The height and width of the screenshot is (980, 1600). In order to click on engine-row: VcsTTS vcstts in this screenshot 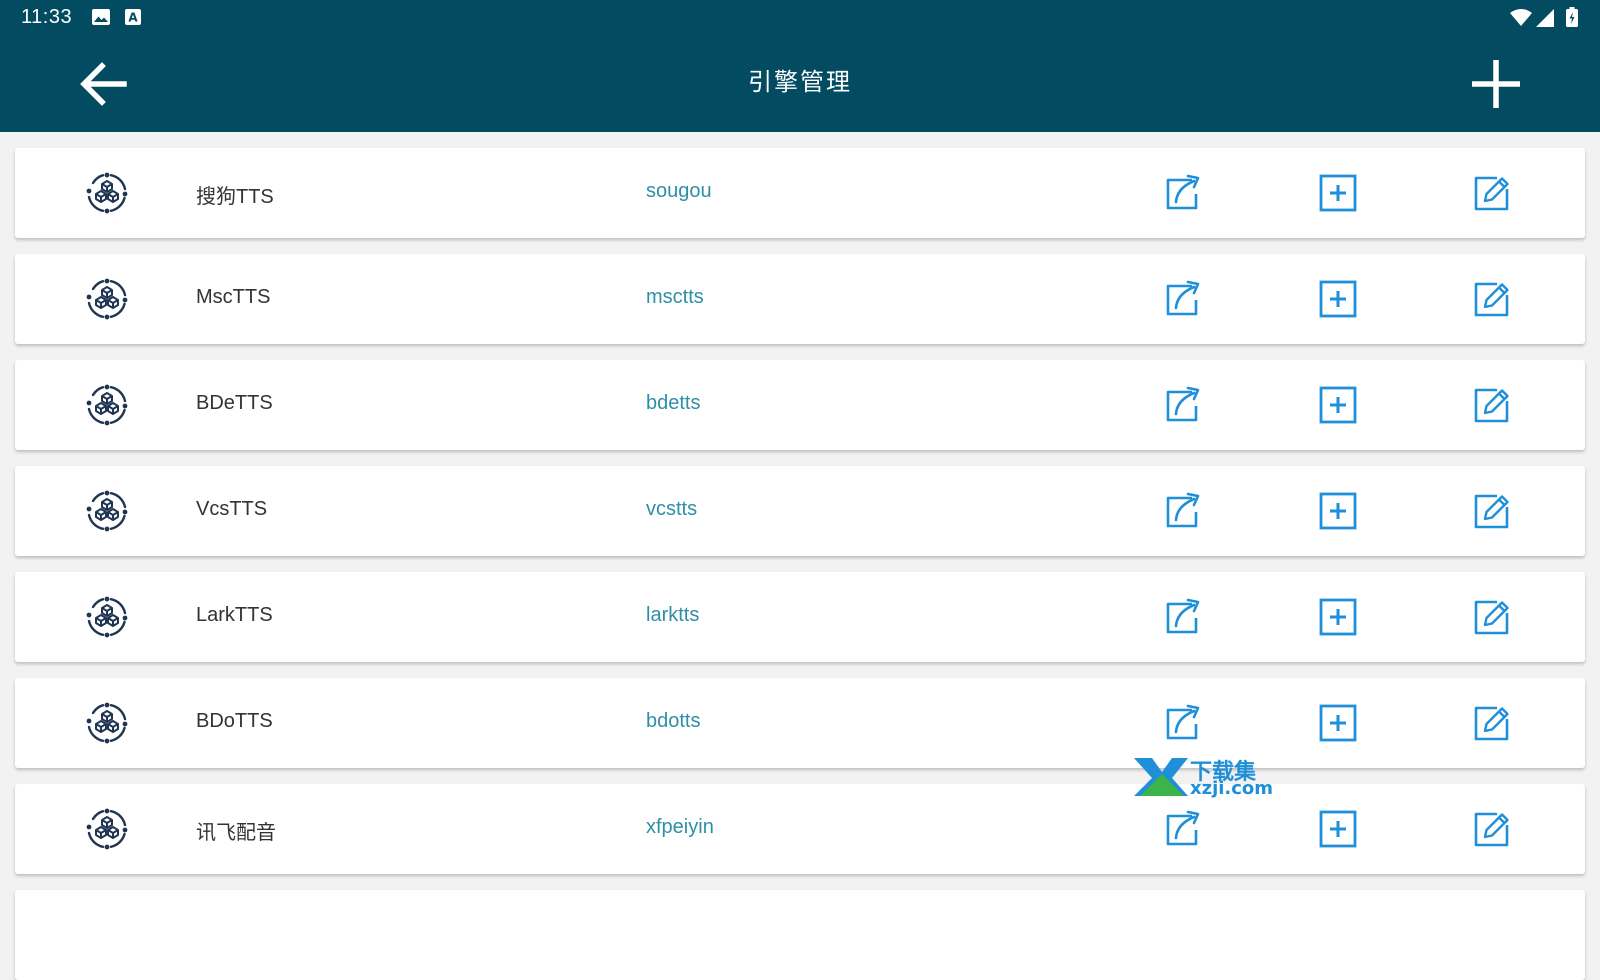, I will do `click(800, 511)`.